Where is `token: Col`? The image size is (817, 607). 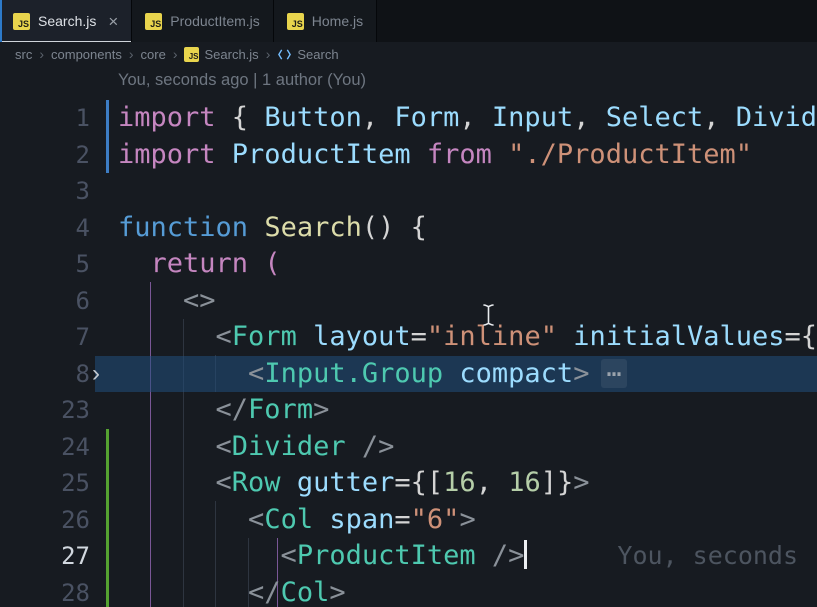
token: Col is located at coordinates (305, 591).